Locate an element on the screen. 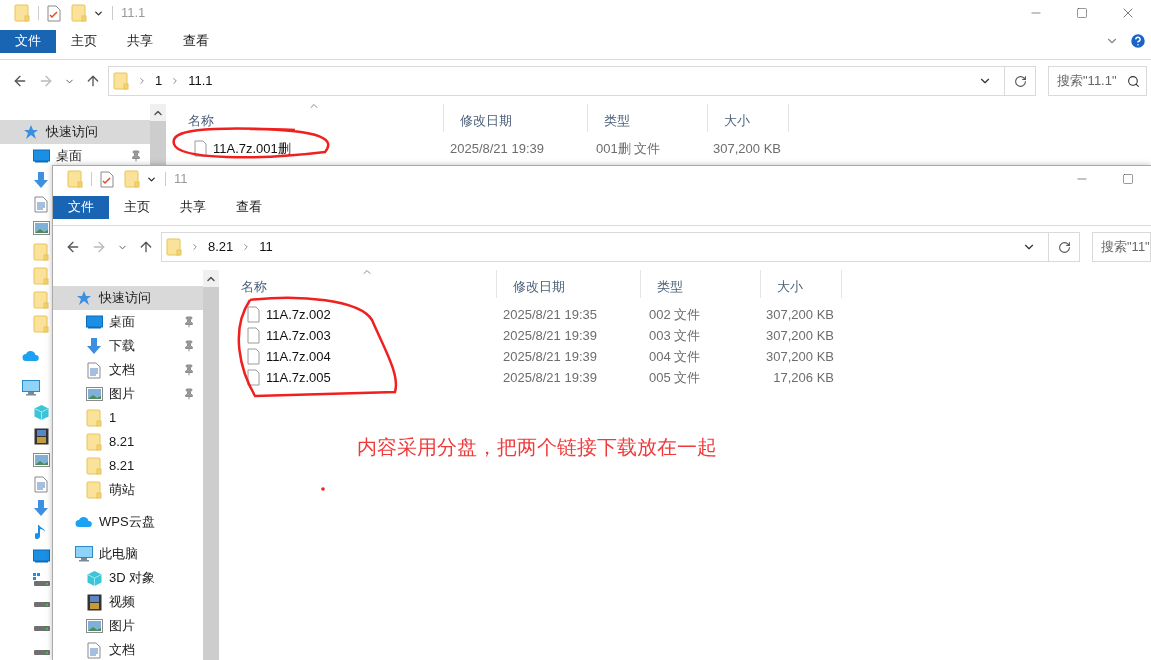  cloud-icon is located at coordinates (84, 522).